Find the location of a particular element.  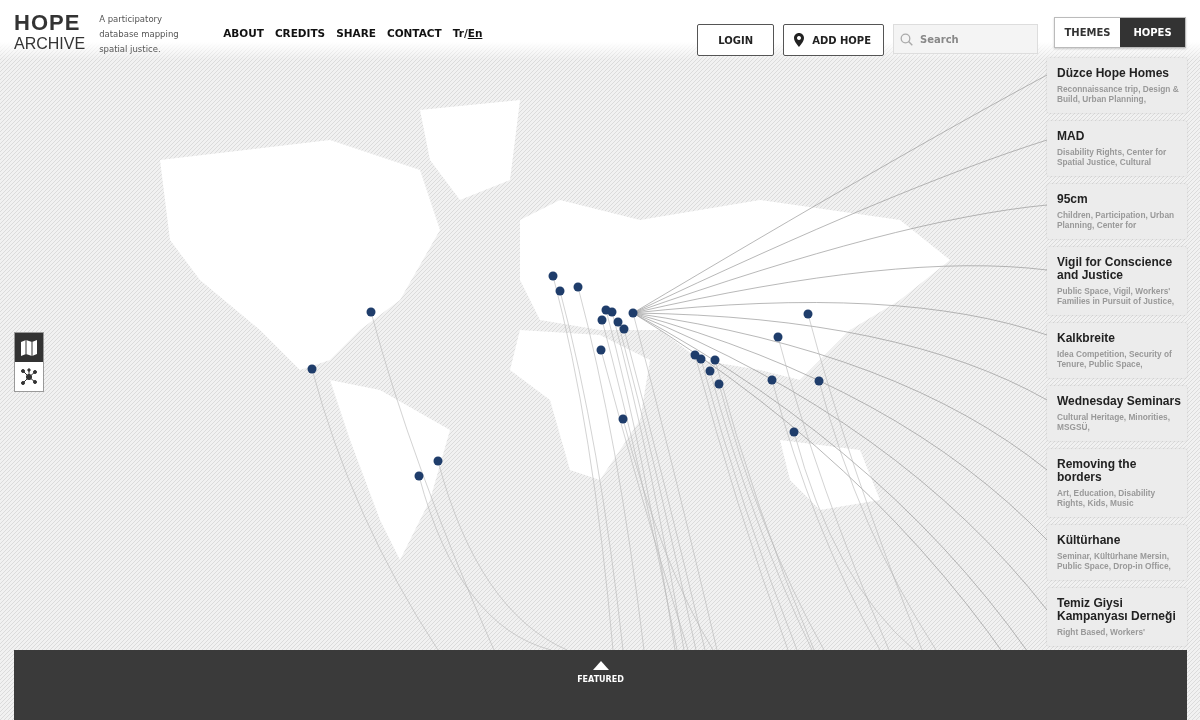

hope-tags: Art, Education, Disability Rights, Kids, Music is located at coordinates (1119, 498).